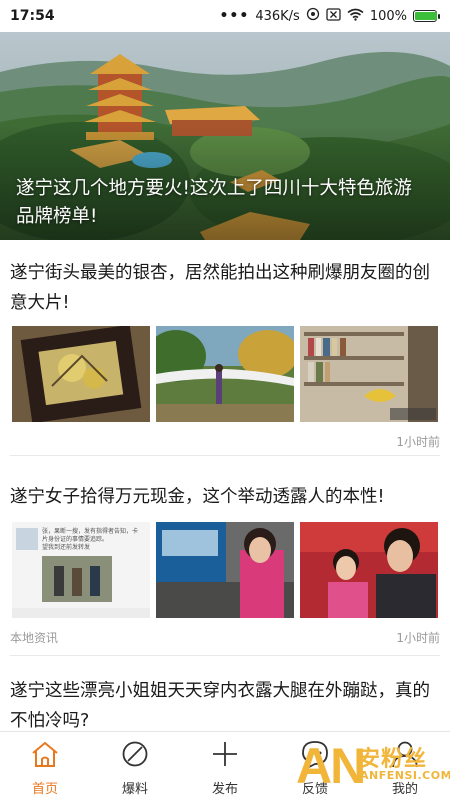 The height and width of the screenshot is (800, 450). Describe the element at coordinates (134, 789) in the screenshot. I see `nav-label: 爆料` at that location.